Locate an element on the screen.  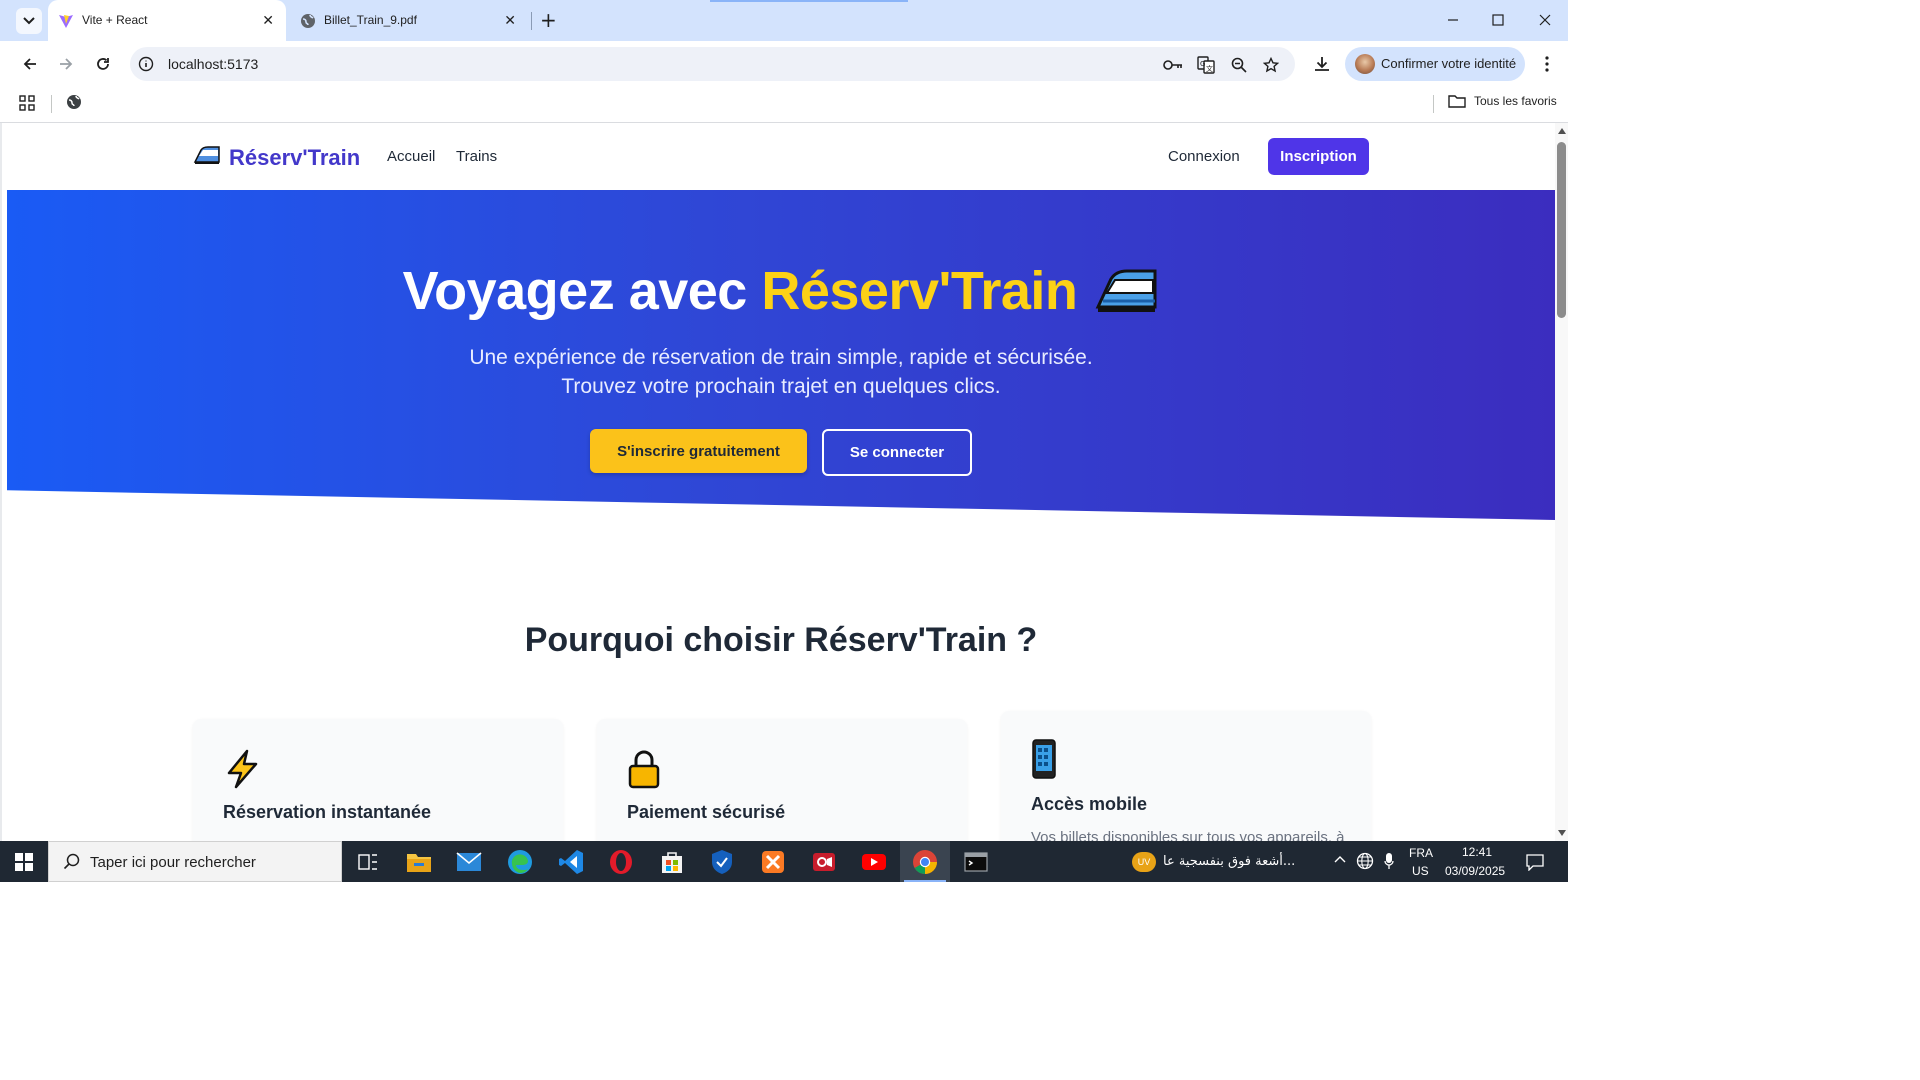
taskbar-app-recorder is located at coordinates (824, 861).